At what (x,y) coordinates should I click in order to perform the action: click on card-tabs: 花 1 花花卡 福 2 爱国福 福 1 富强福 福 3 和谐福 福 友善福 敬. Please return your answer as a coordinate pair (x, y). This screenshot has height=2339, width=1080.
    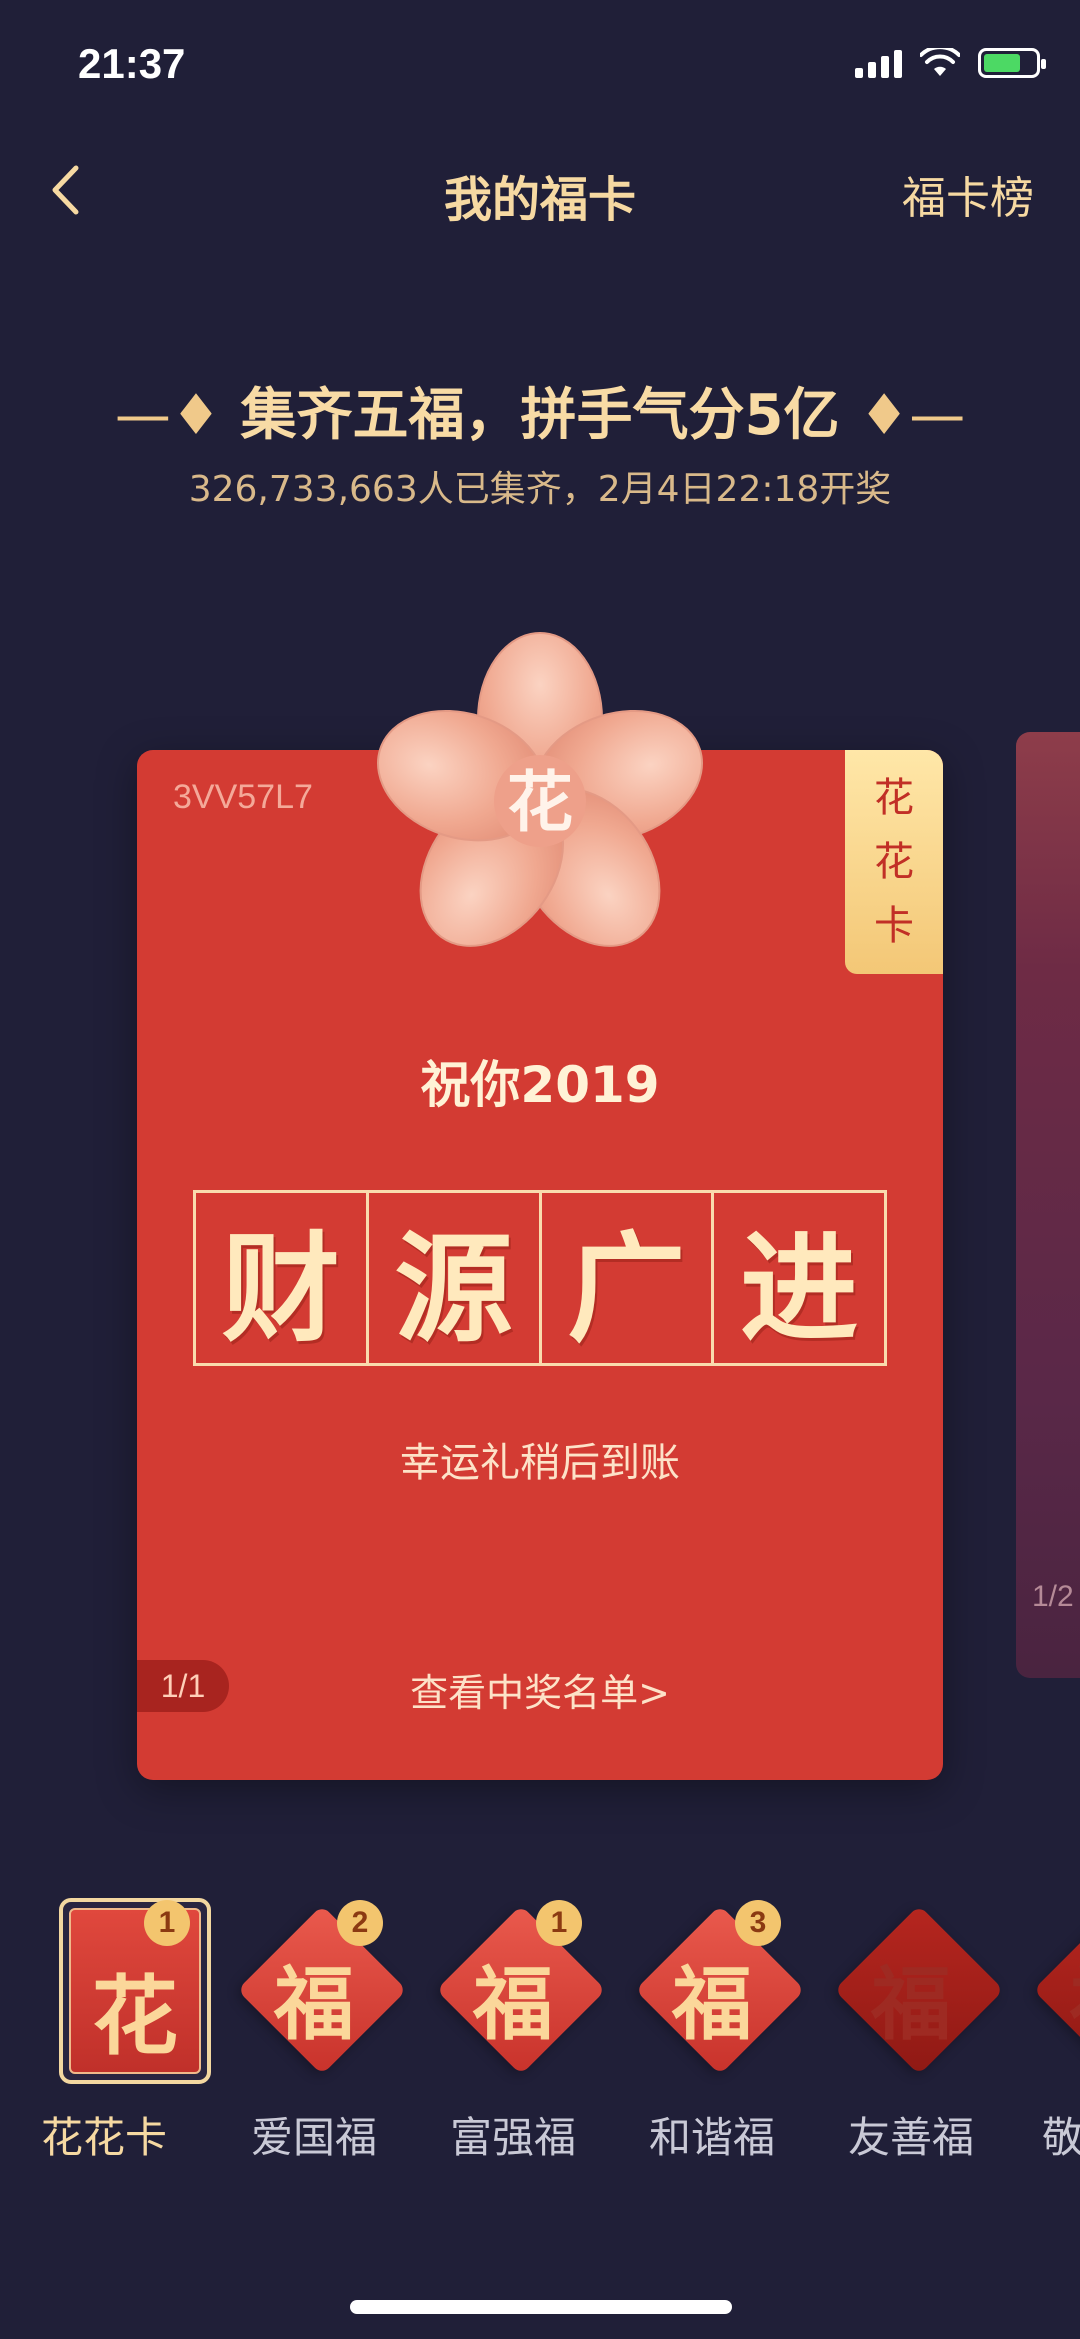
    Looking at the image, I should click on (540, 2027).